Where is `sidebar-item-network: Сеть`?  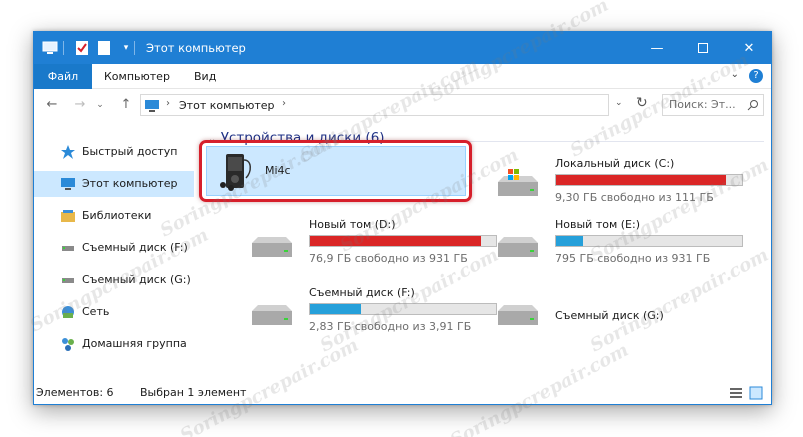
sidebar-item-network: Сеть is located at coordinates (114, 312).